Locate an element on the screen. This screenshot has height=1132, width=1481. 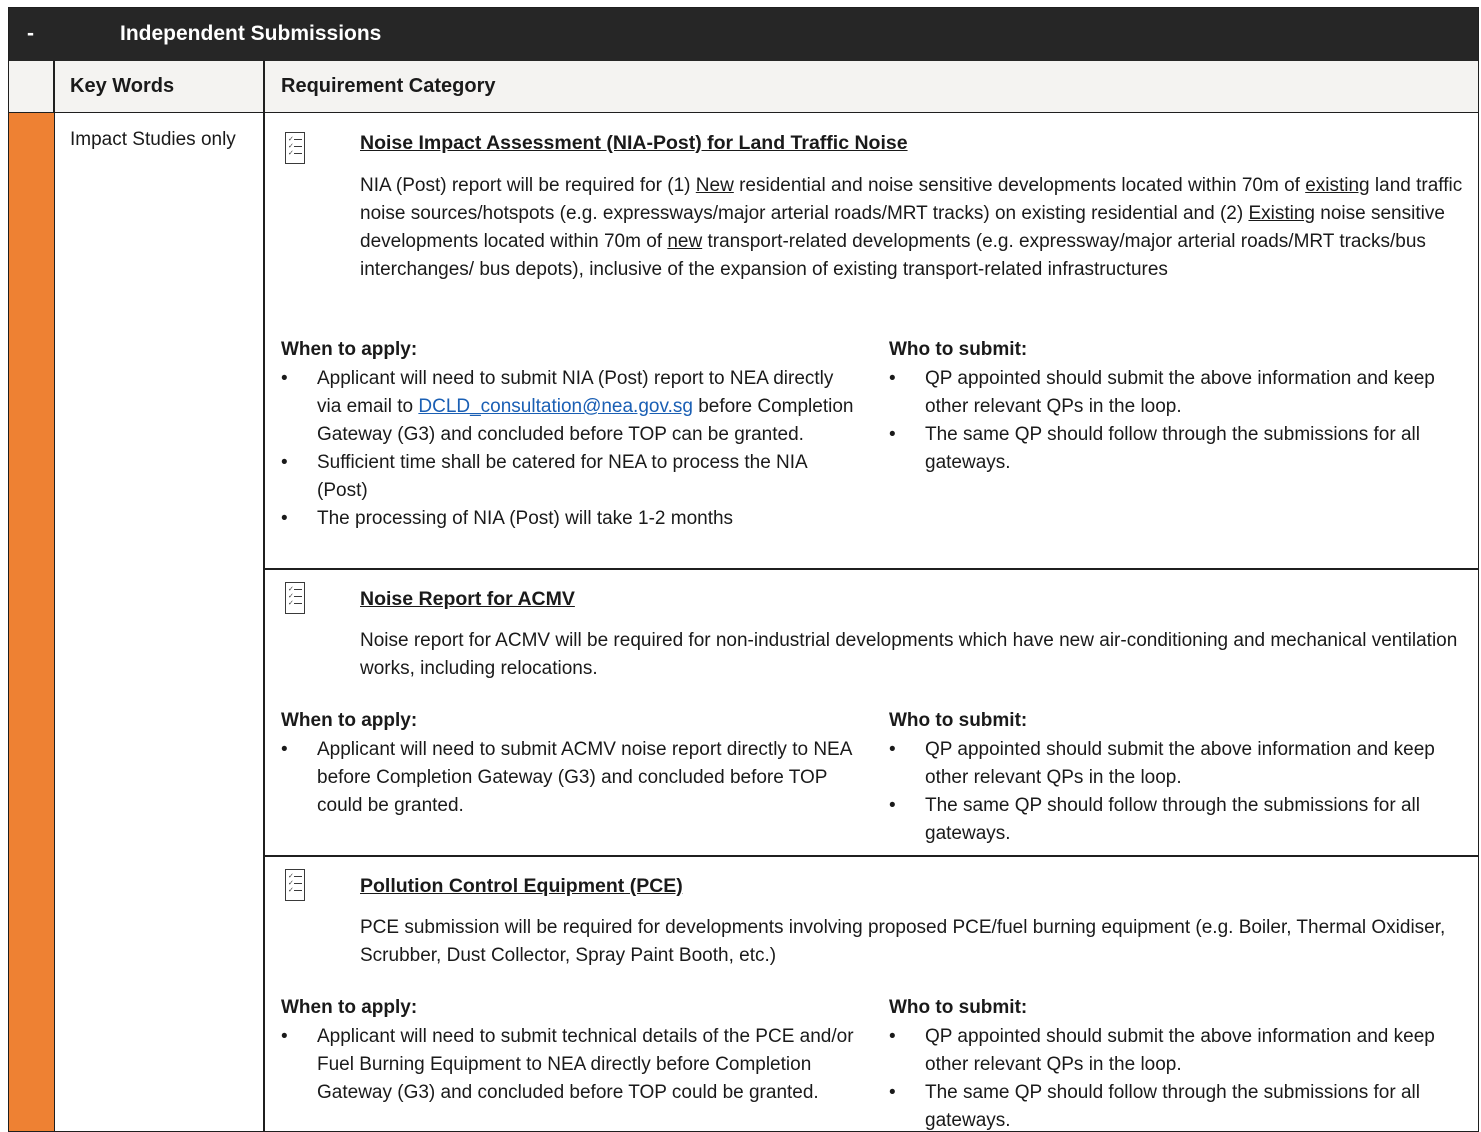
column-header-key-words: Key Words is located at coordinates (122, 86).